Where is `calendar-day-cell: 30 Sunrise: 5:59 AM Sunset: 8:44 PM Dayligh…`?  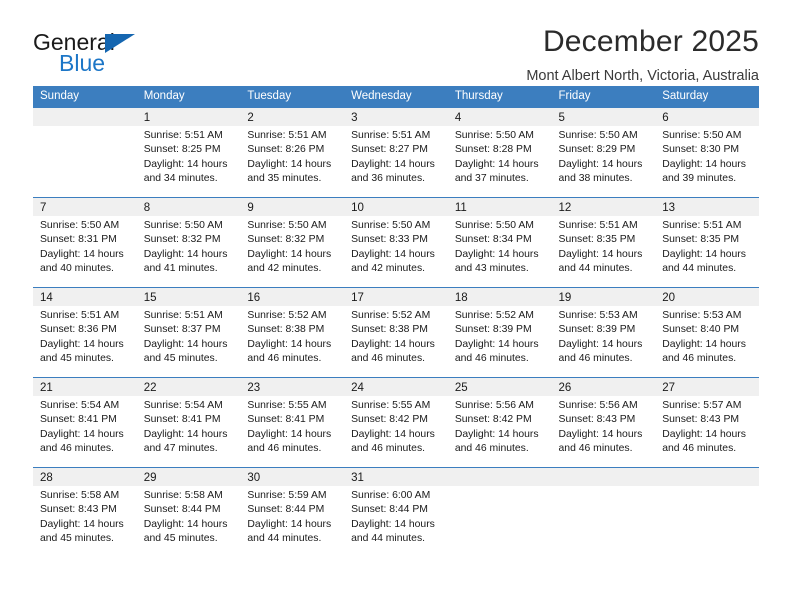 calendar-day-cell: 30 Sunrise: 5:59 AM Sunset: 8:44 PM Dayligh… is located at coordinates (292, 512).